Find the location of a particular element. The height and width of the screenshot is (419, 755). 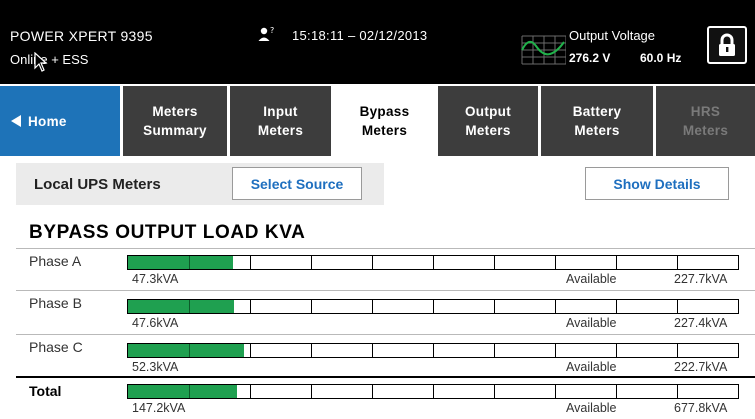

tab-battery-meters-label: Battery Meters is located at coordinates (597, 121).